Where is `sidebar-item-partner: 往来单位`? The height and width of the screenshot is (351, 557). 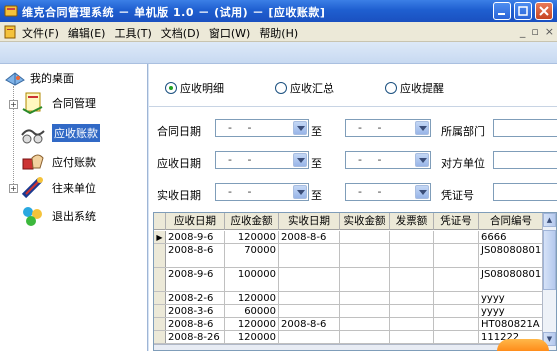
sidebar-item-partner: 往来单位 is located at coordinates (58, 188).